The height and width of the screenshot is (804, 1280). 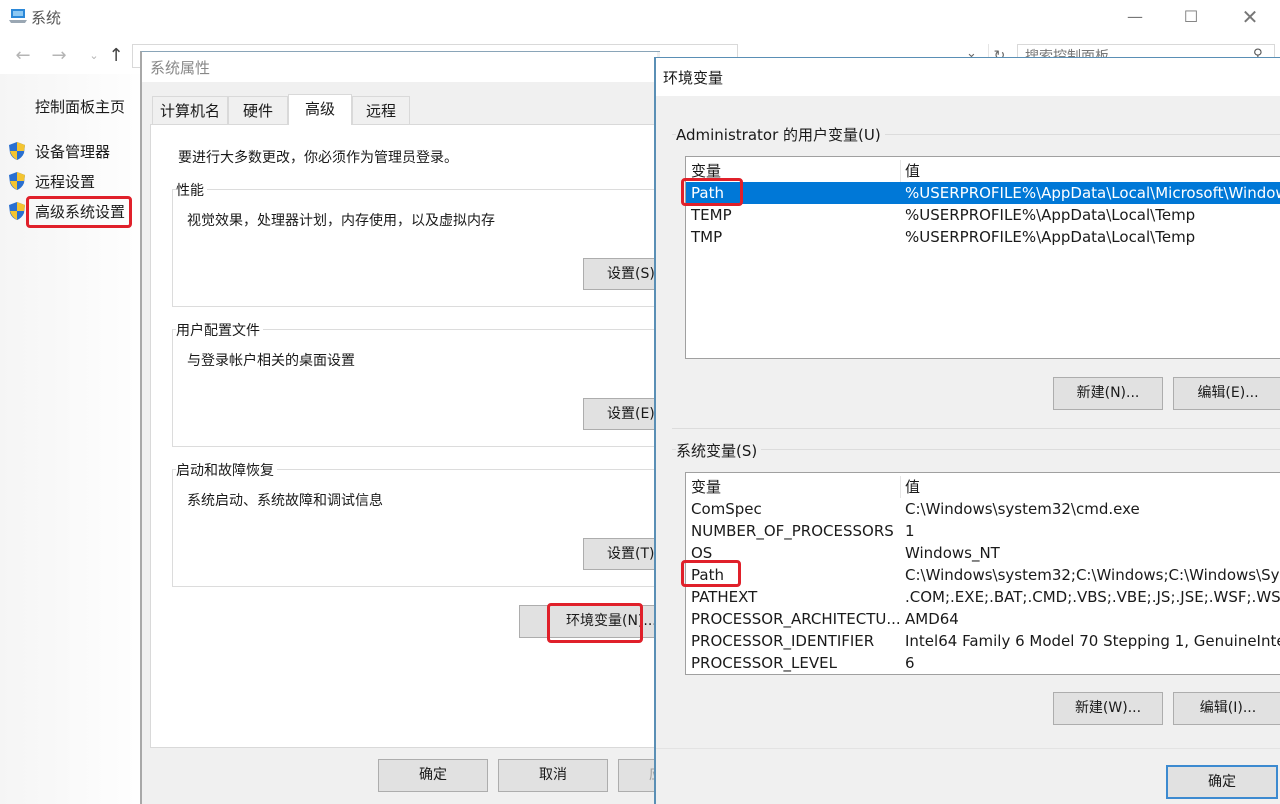 What do you see at coordinates (226, 470) in the screenshot?
I see `group-title: 启动和故障恢复` at bounding box center [226, 470].